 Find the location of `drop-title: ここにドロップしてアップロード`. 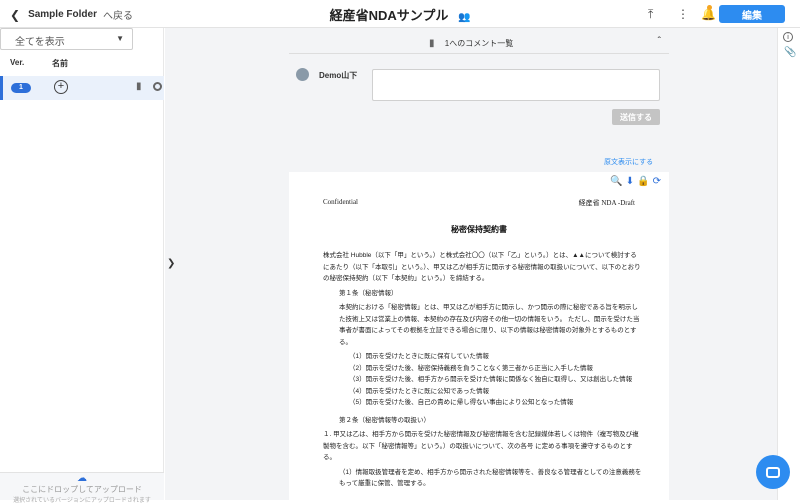

drop-title: ここにドロップしてアップロード is located at coordinates (82, 489).